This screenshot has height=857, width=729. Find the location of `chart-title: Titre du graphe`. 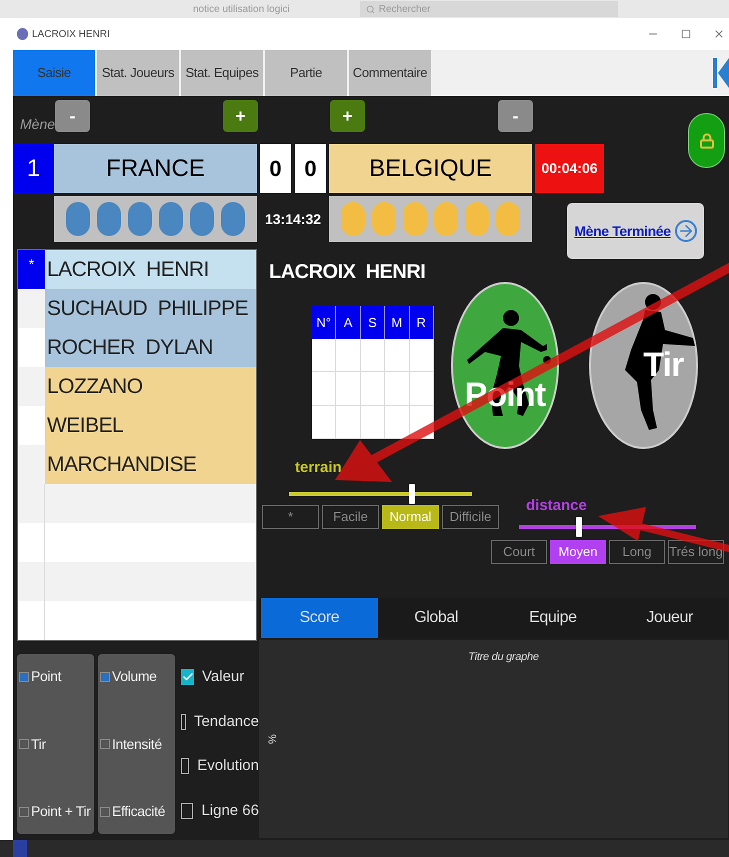

chart-title: Titre du graphe is located at coordinates (503, 657).